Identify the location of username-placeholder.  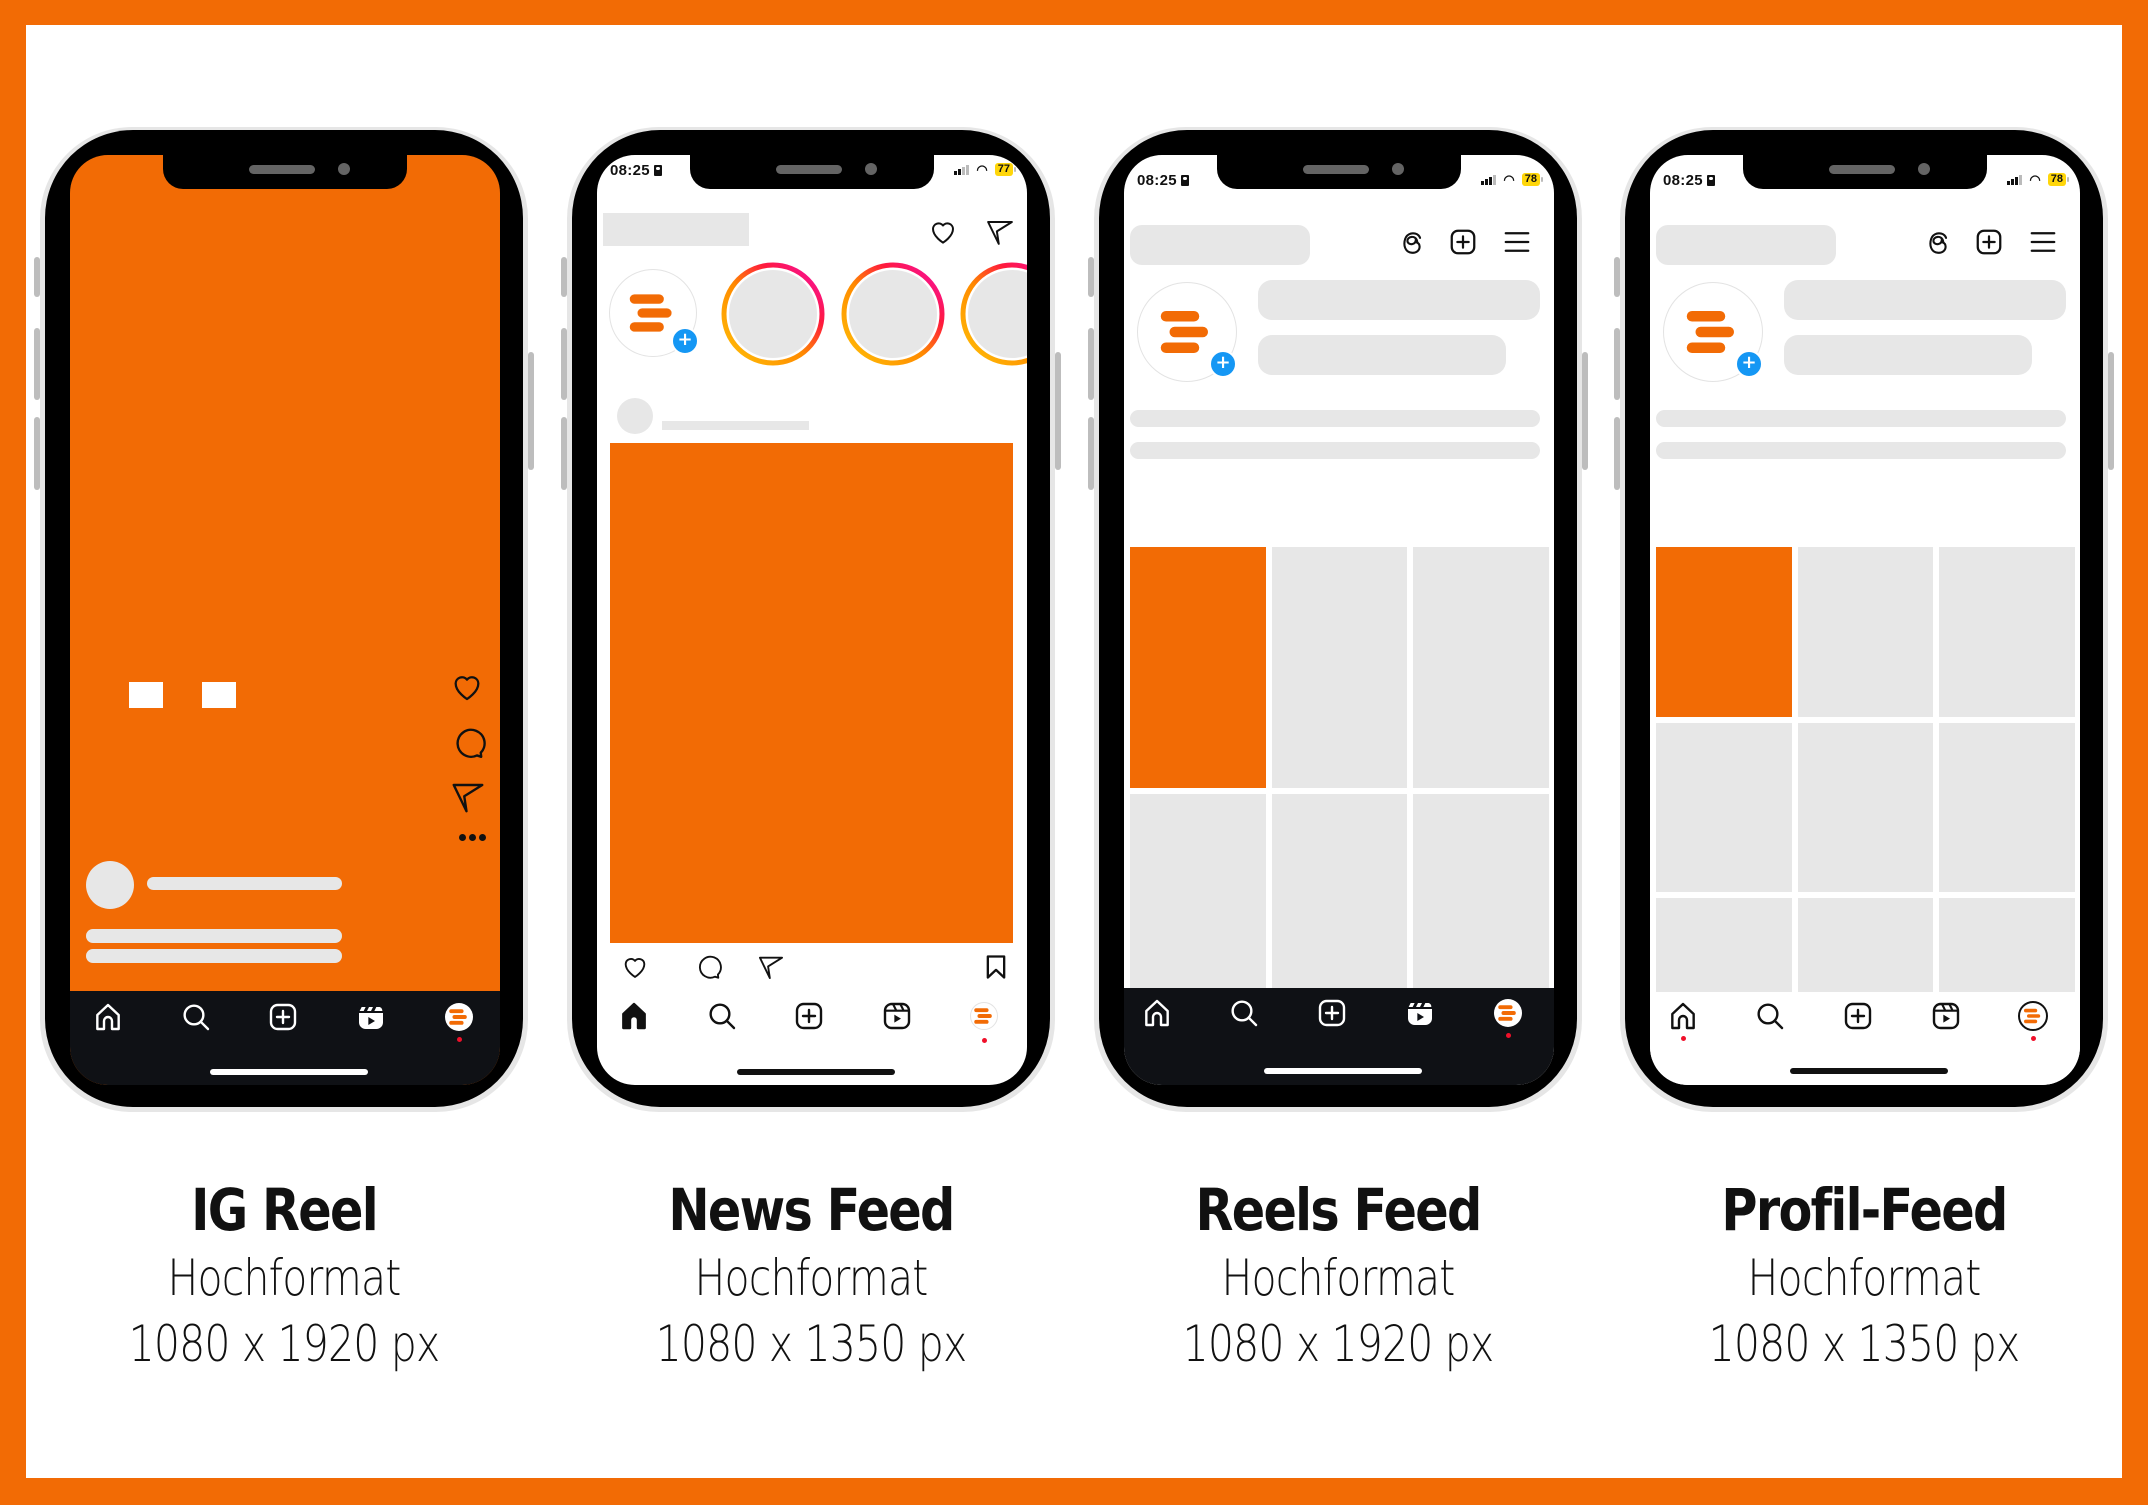
(1220, 245).